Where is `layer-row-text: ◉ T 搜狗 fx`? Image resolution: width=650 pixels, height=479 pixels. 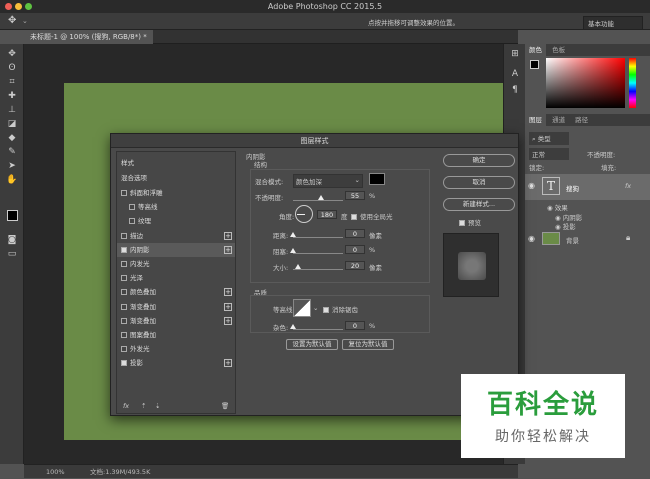
layer-row-text: ◉ T 搜狗 fx is located at coordinates (587, 187).